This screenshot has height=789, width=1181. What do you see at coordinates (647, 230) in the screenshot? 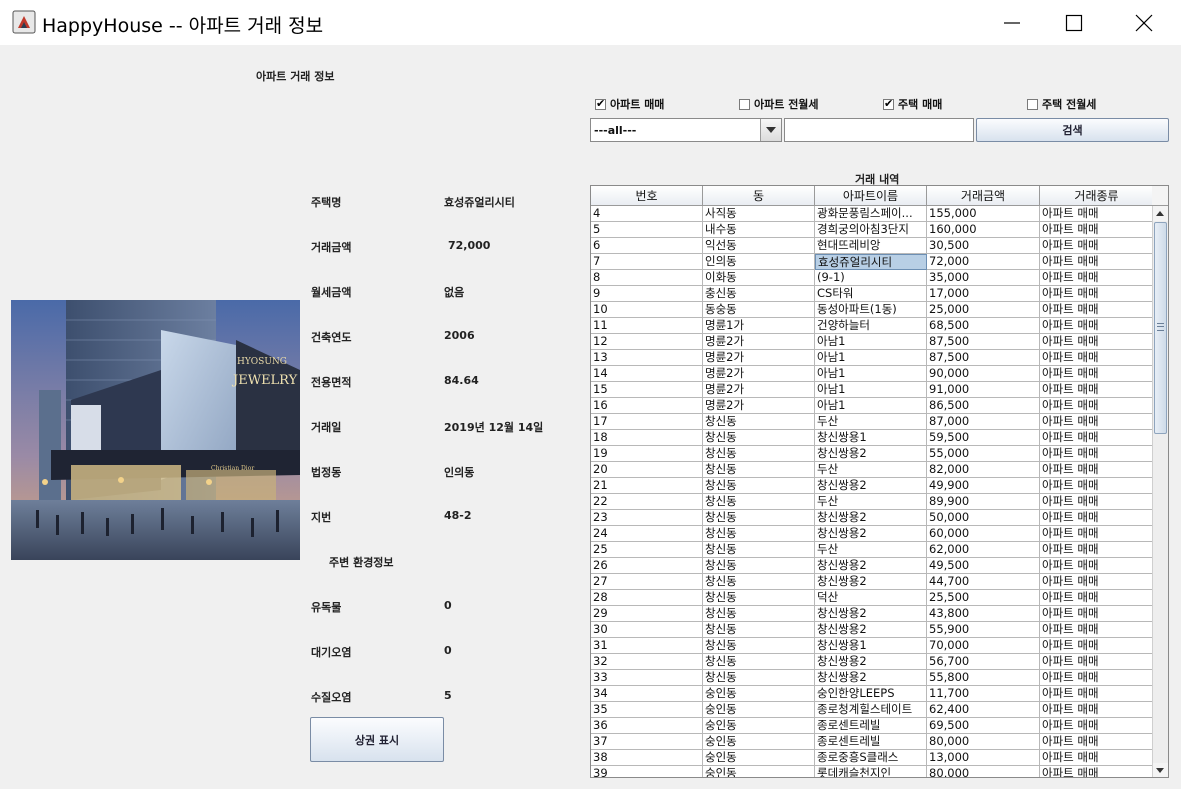
I see `cell-no: 5` at bounding box center [647, 230].